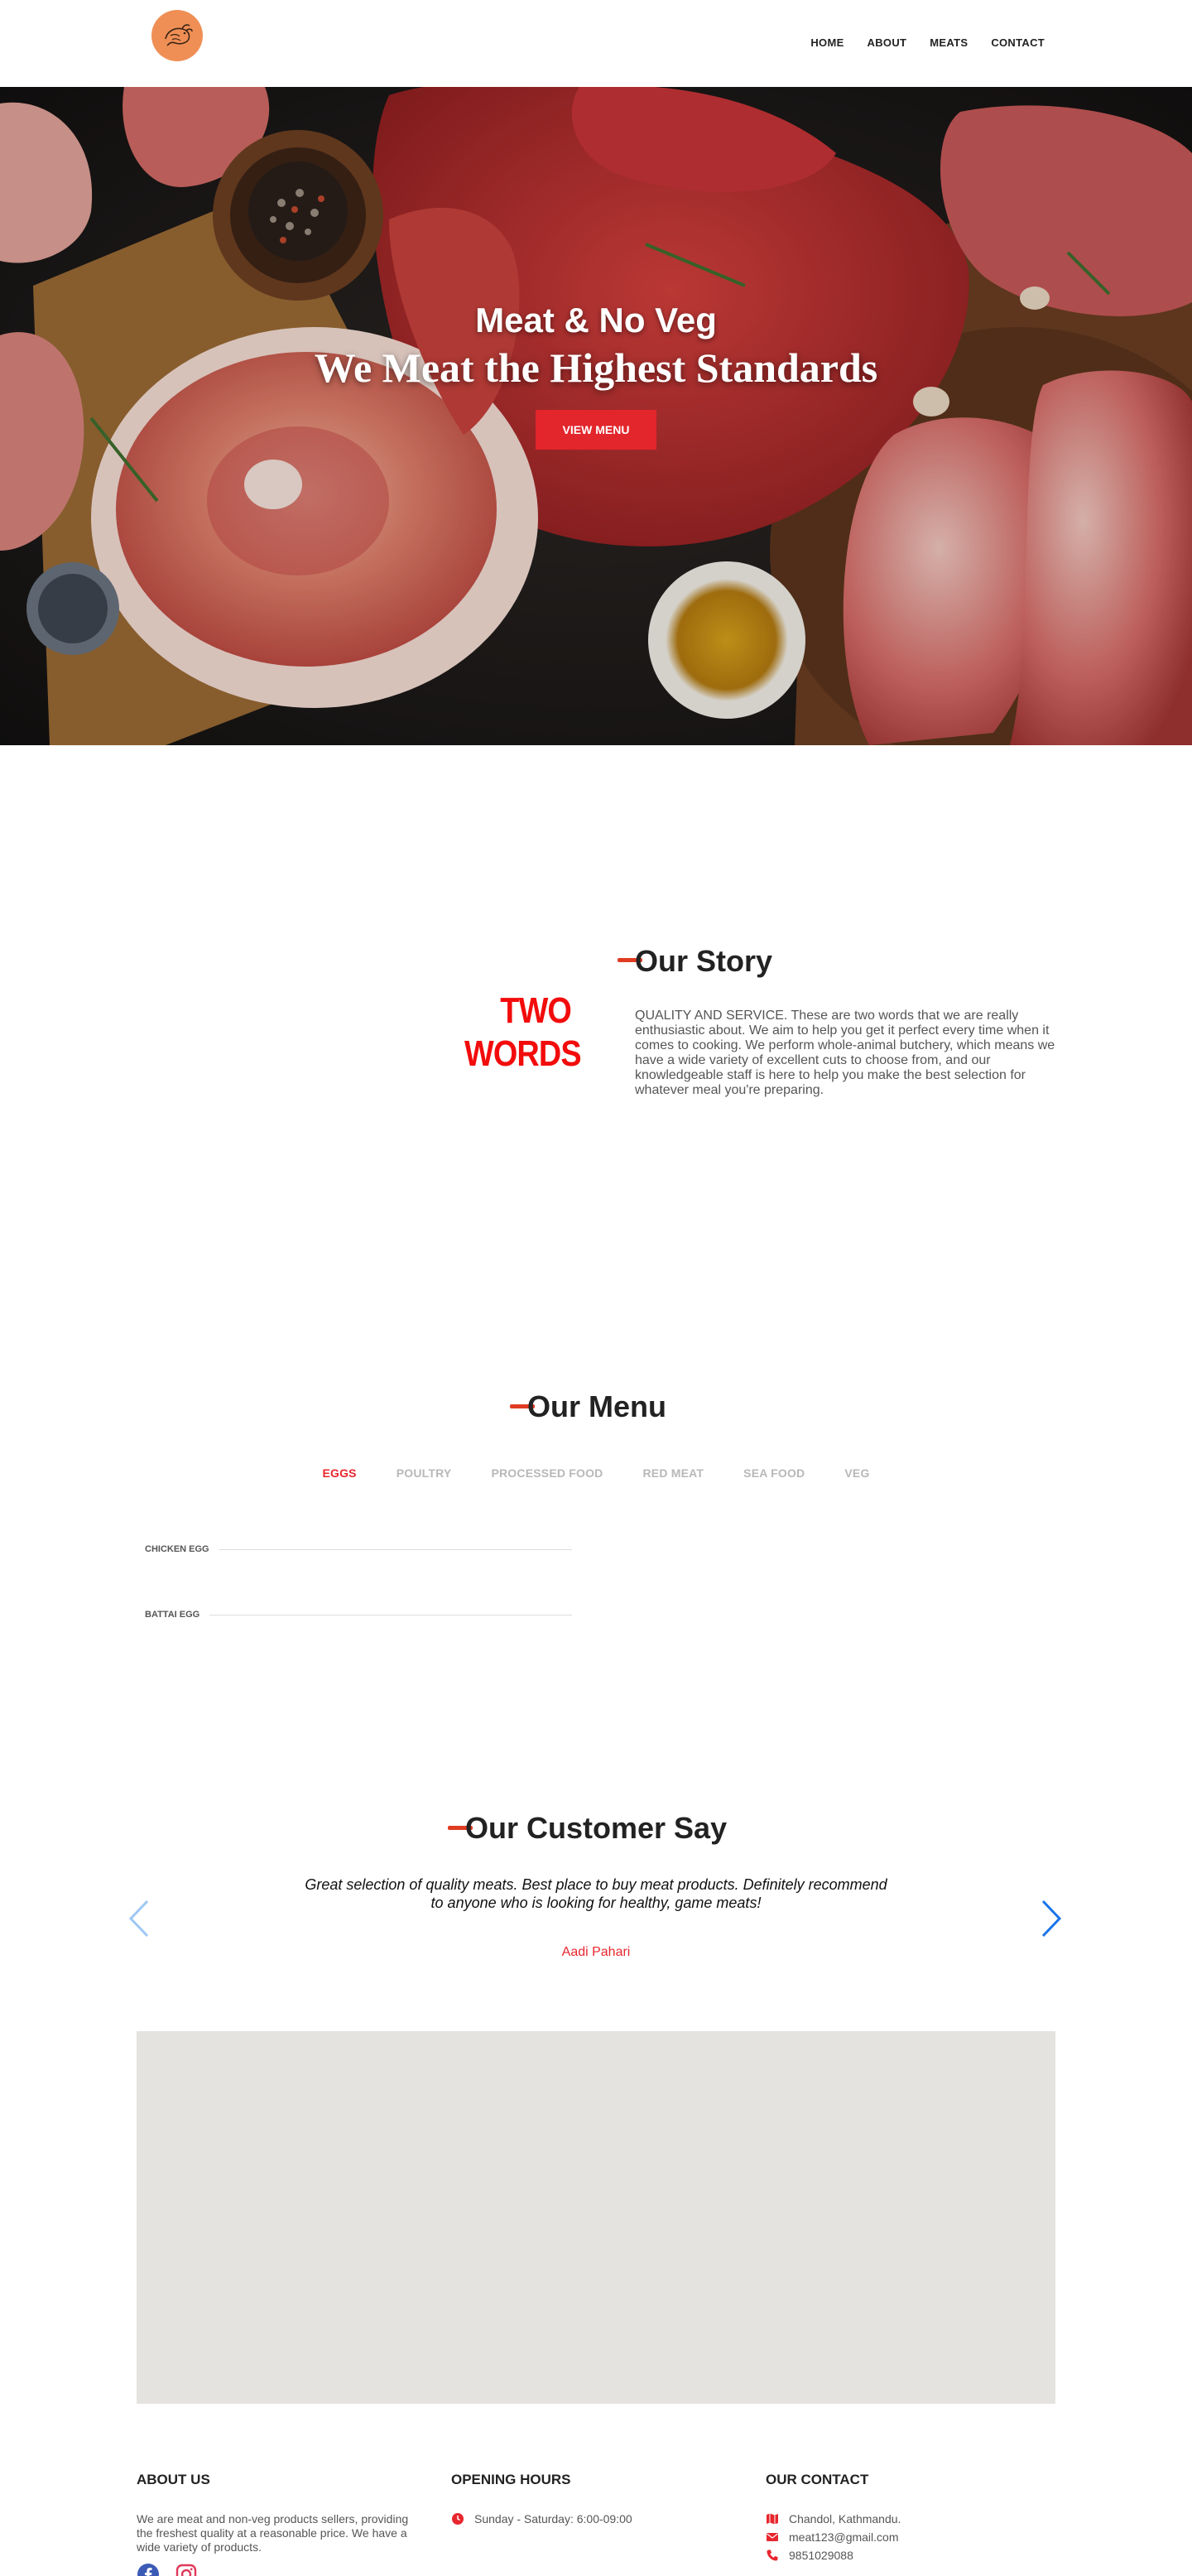  I want to click on clock-icon, so click(458, 2519).